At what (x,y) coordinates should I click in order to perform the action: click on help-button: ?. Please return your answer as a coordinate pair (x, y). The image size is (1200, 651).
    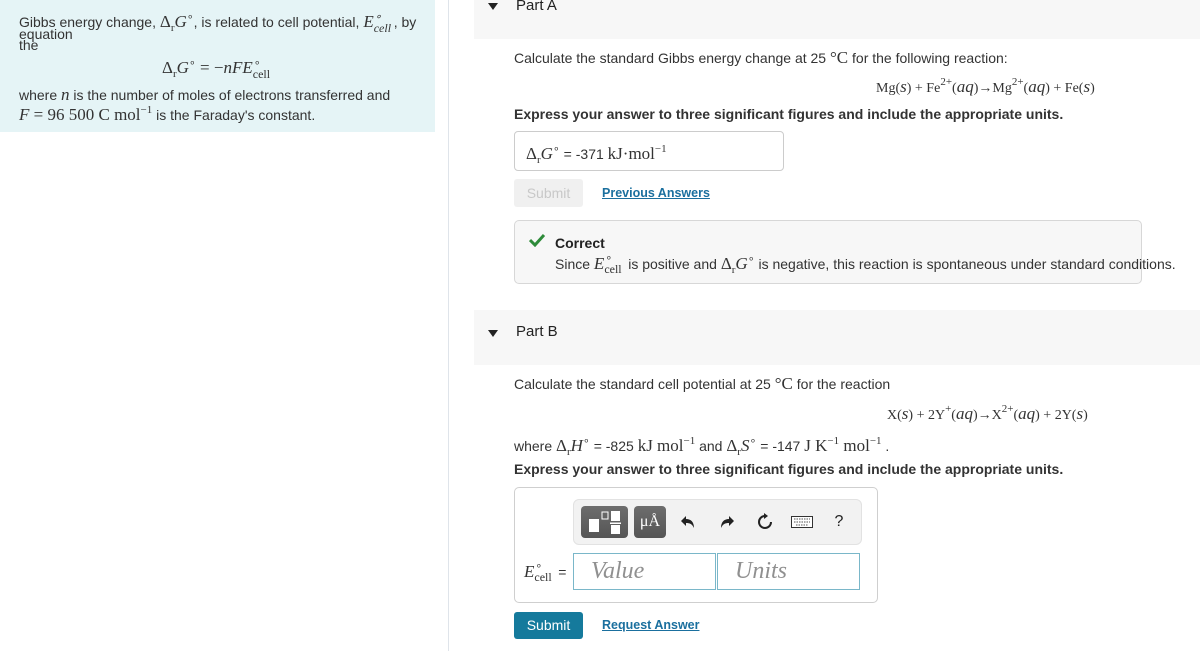
    Looking at the image, I should click on (839, 522).